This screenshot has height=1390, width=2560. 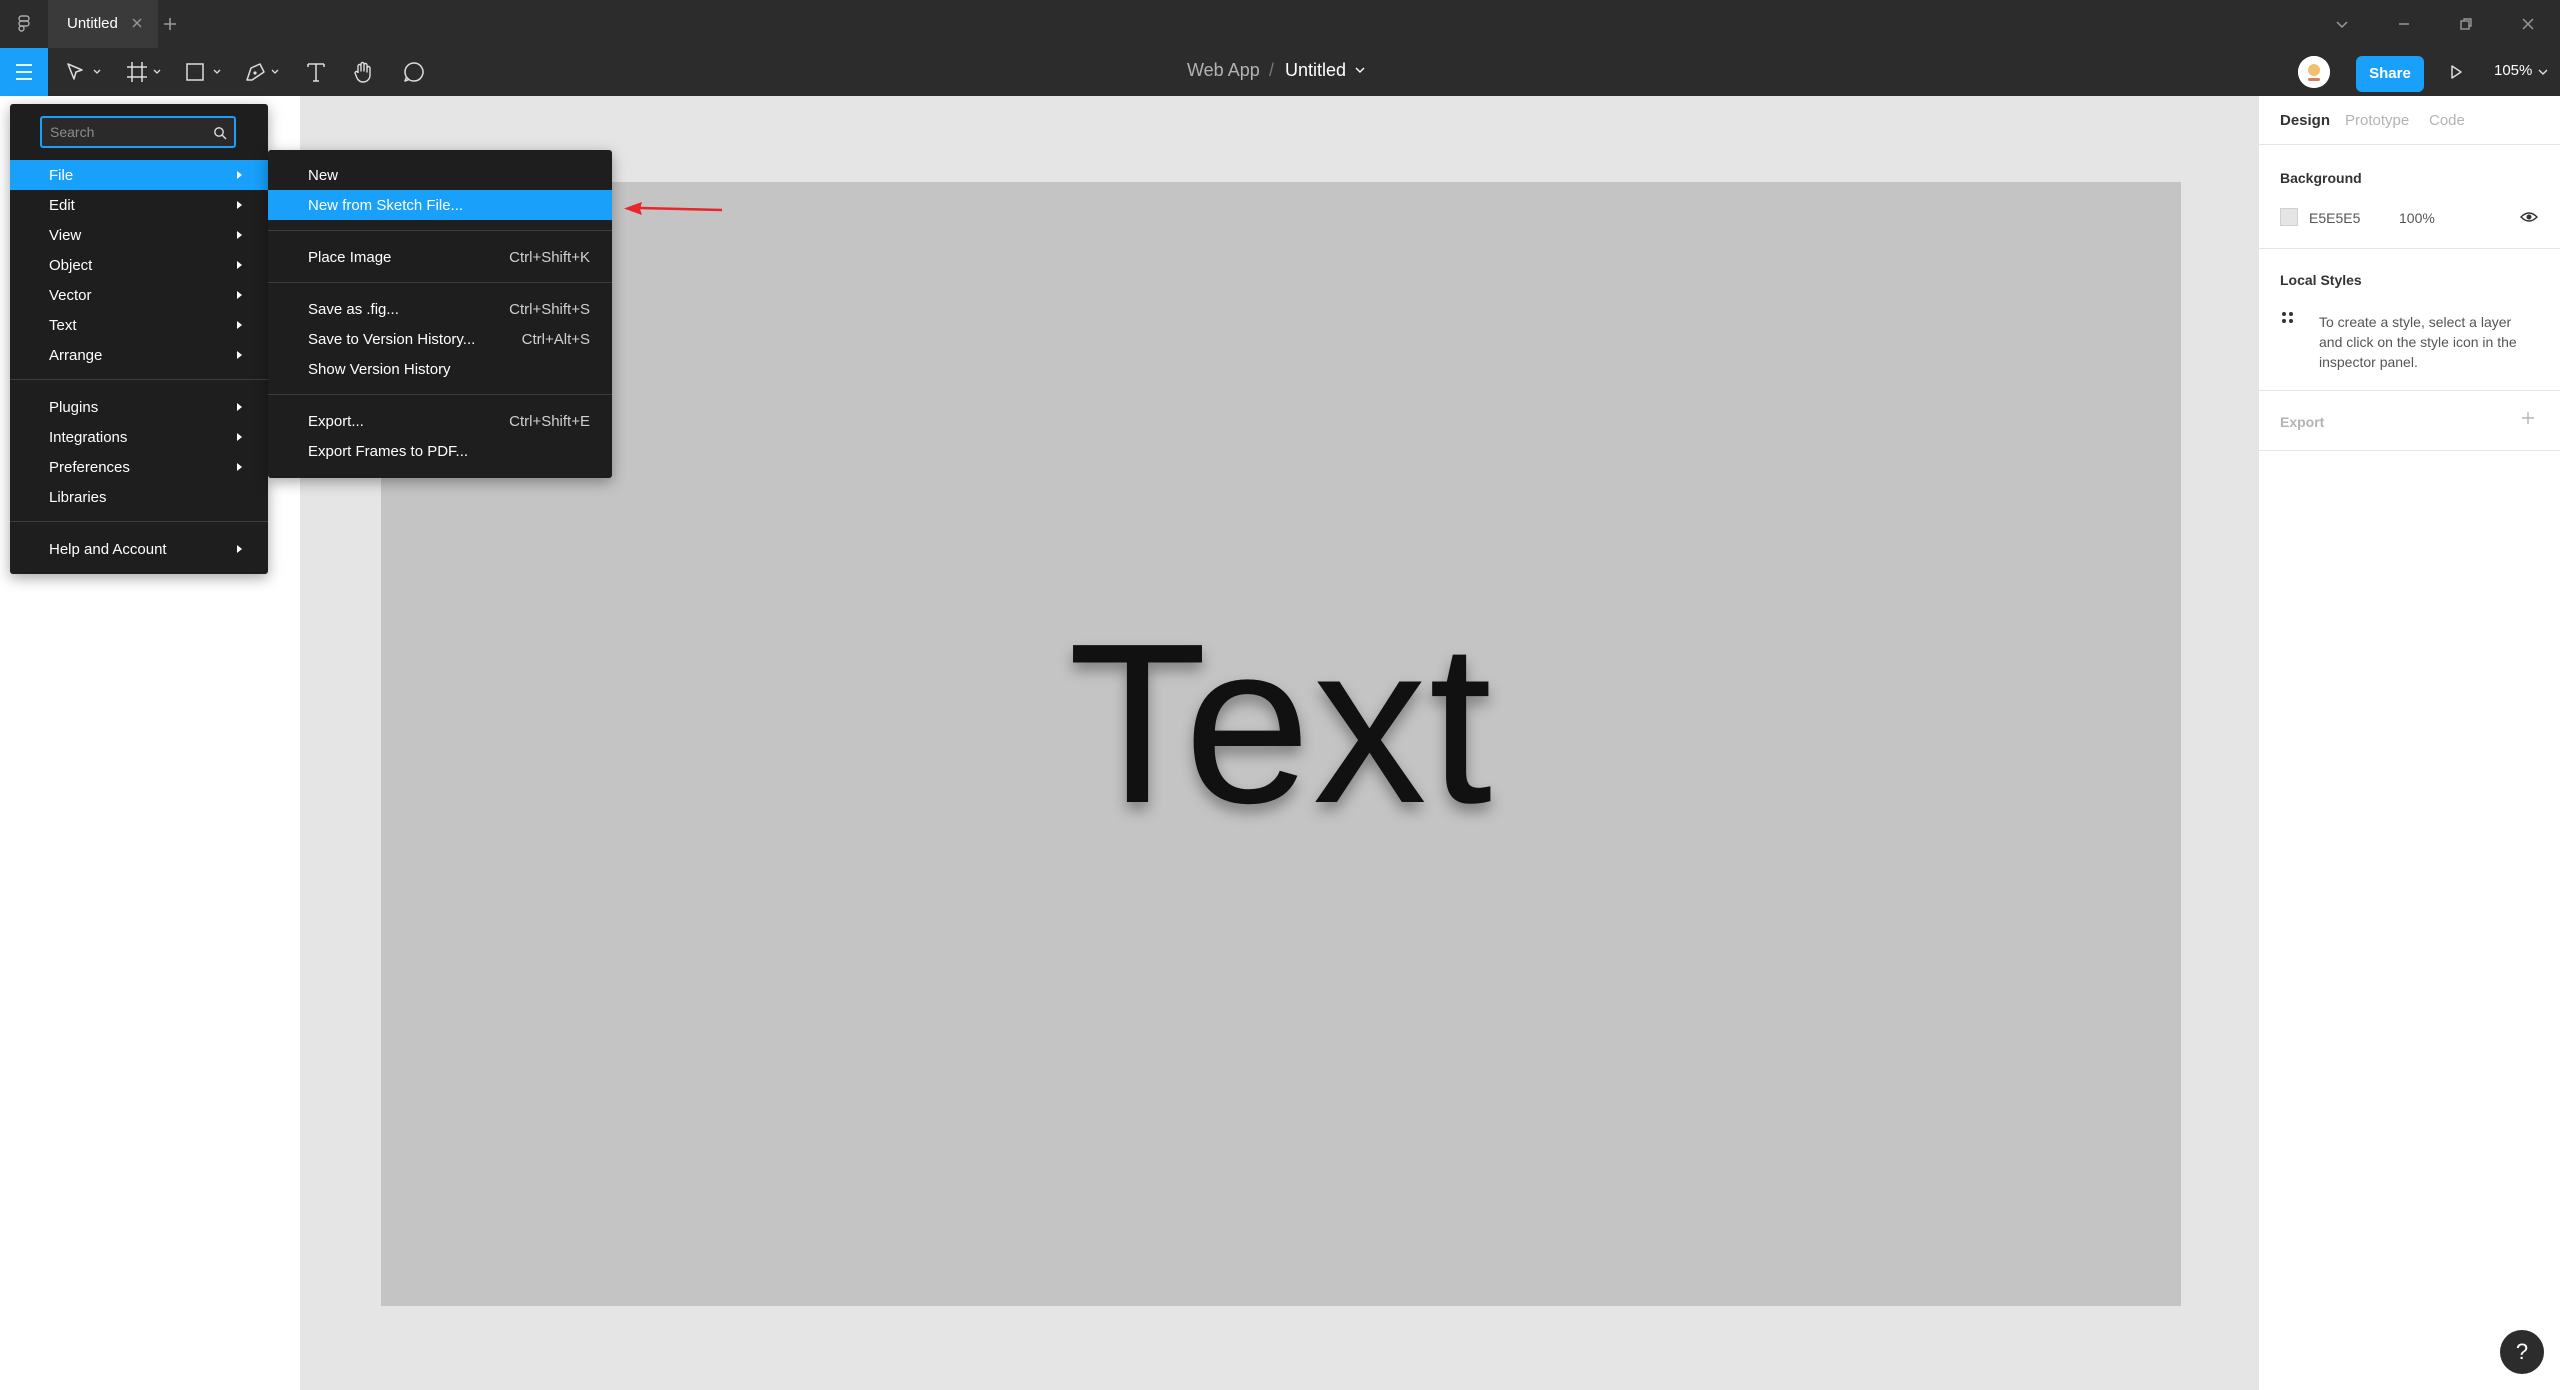 I want to click on shape-tool, so click(x=205, y=72).